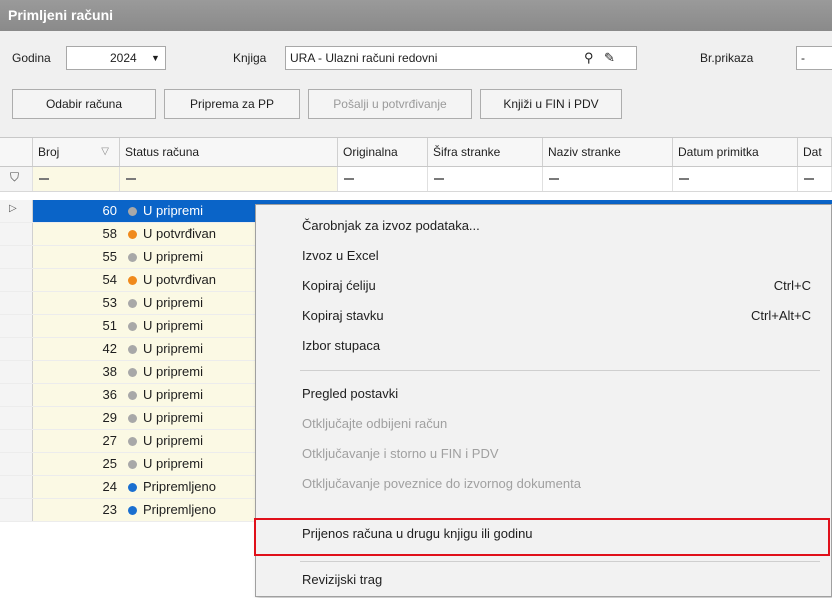  Describe the element at coordinates (814, 58) in the screenshot. I see `count-field: -` at that location.